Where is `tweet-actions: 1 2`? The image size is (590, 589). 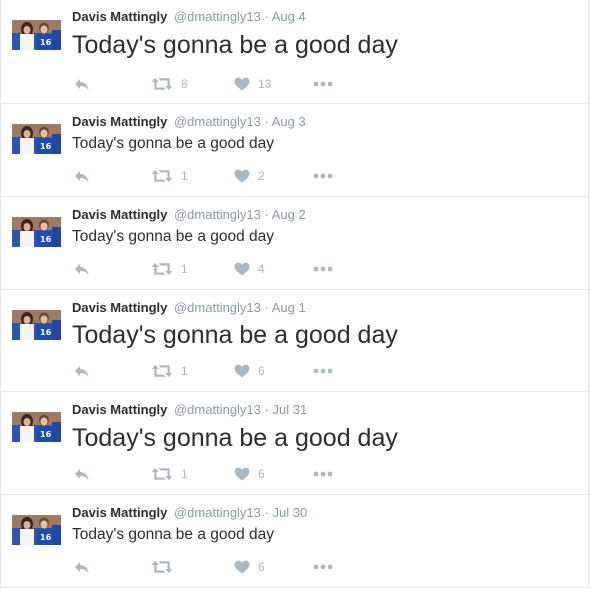
tweet-actions: 1 2 is located at coordinates (295, 176).